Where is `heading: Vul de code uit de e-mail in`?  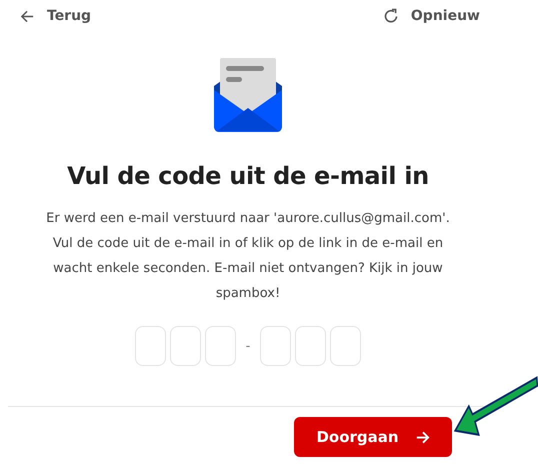
heading: Vul de code uit de e-mail in is located at coordinates (248, 176).